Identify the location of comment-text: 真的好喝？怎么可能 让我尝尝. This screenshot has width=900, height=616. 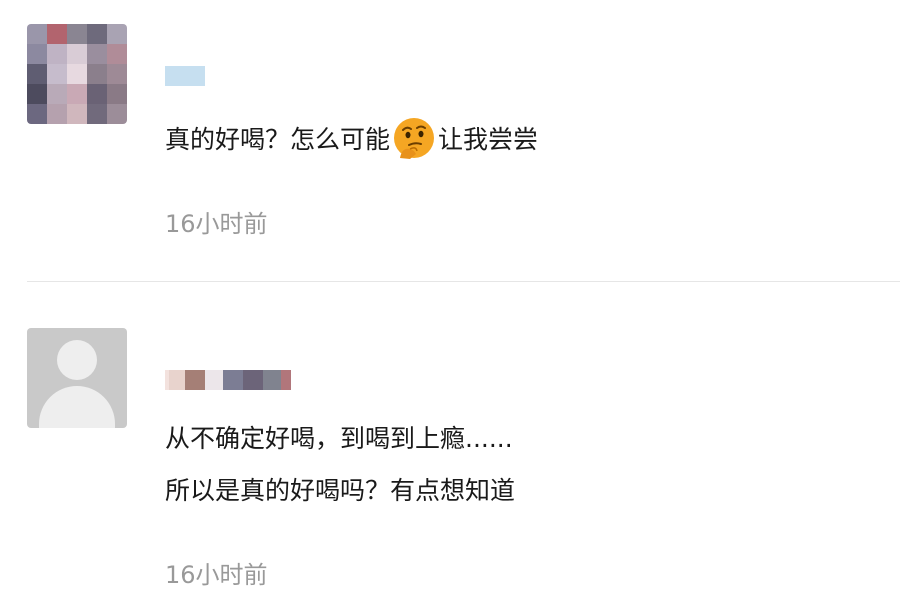
(351, 140).